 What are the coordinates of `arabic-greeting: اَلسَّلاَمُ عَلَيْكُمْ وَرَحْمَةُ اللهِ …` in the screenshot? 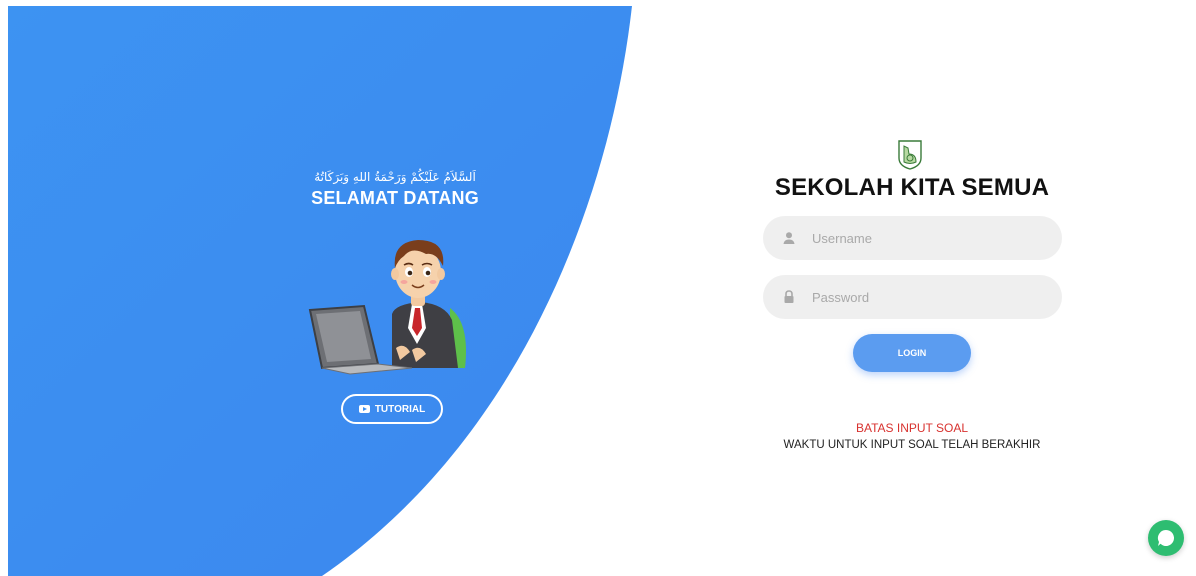 It's located at (395, 177).